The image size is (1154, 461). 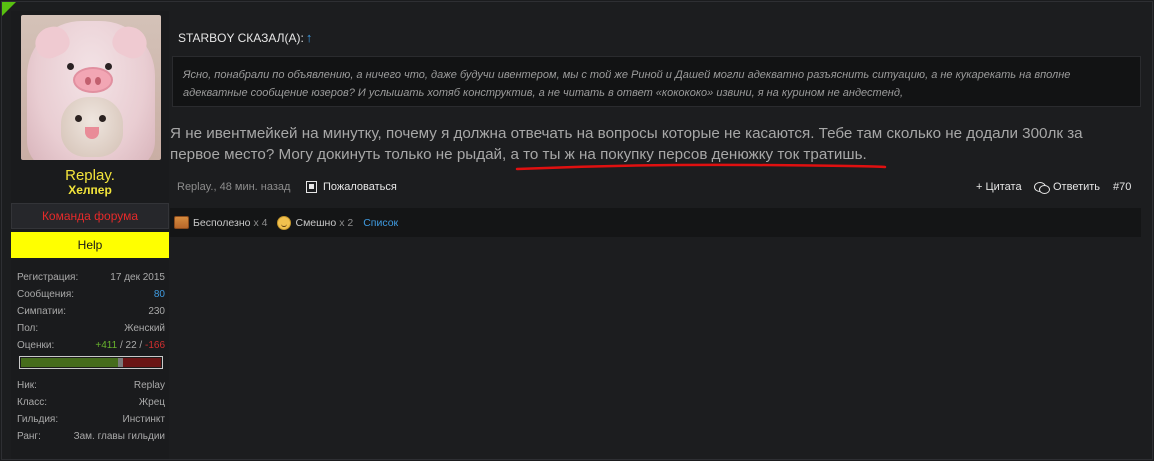 What do you see at coordinates (143, 419) in the screenshot?
I see `game-value: Инстинкт` at bounding box center [143, 419].